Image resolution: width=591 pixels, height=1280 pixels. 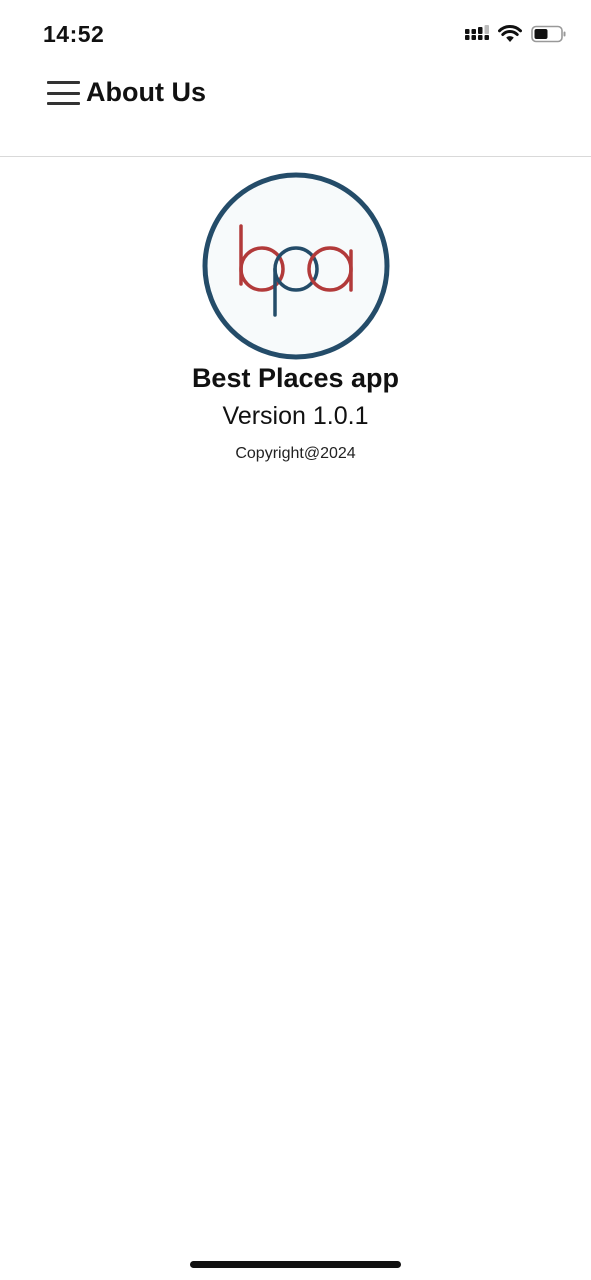 I want to click on menu-button, so click(x=64, y=93).